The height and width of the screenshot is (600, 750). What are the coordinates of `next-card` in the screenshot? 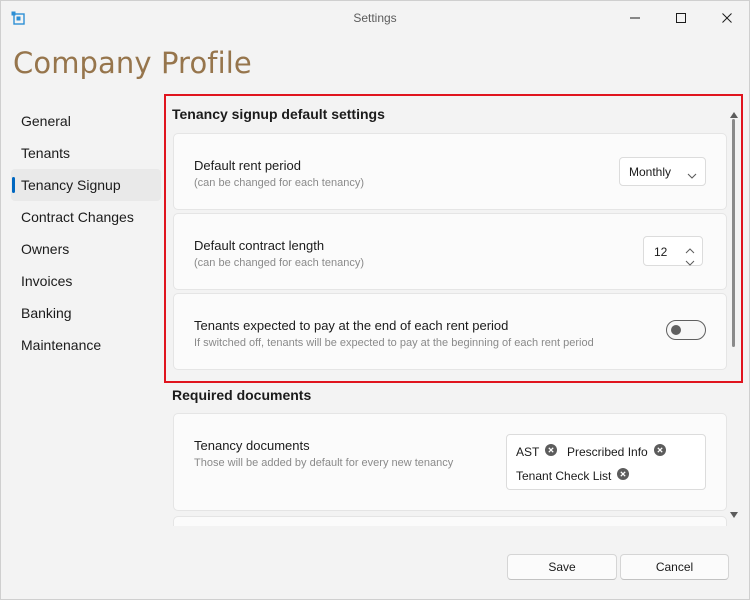 It's located at (450, 521).